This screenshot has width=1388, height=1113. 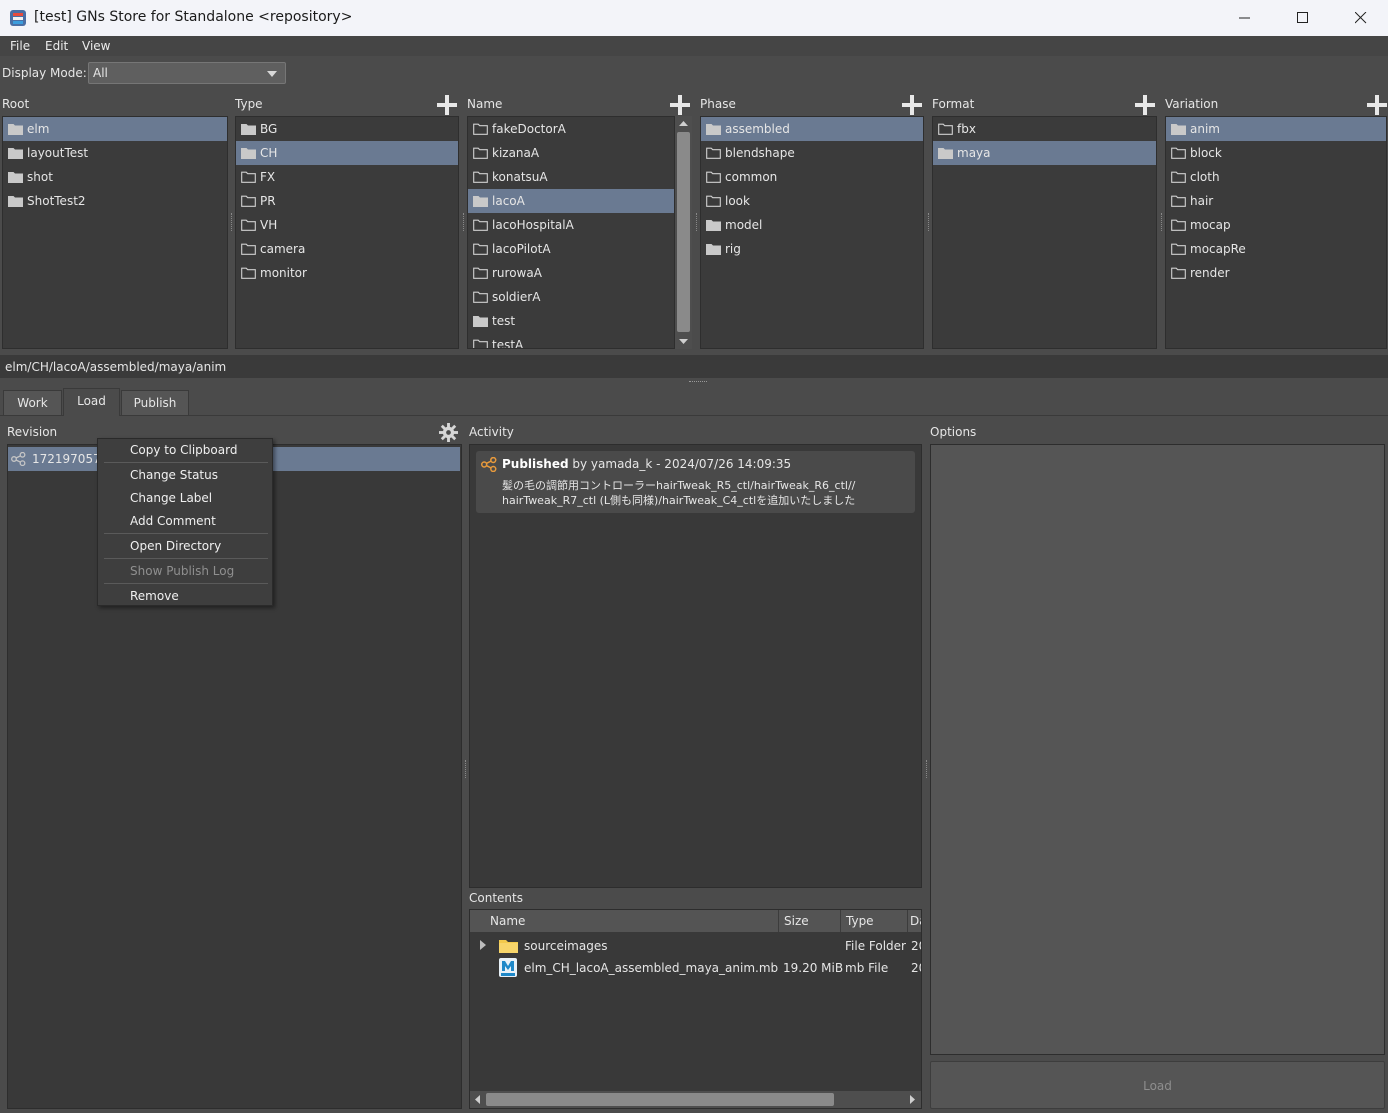 What do you see at coordinates (812, 201) in the screenshot?
I see `list-item: look` at bounding box center [812, 201].